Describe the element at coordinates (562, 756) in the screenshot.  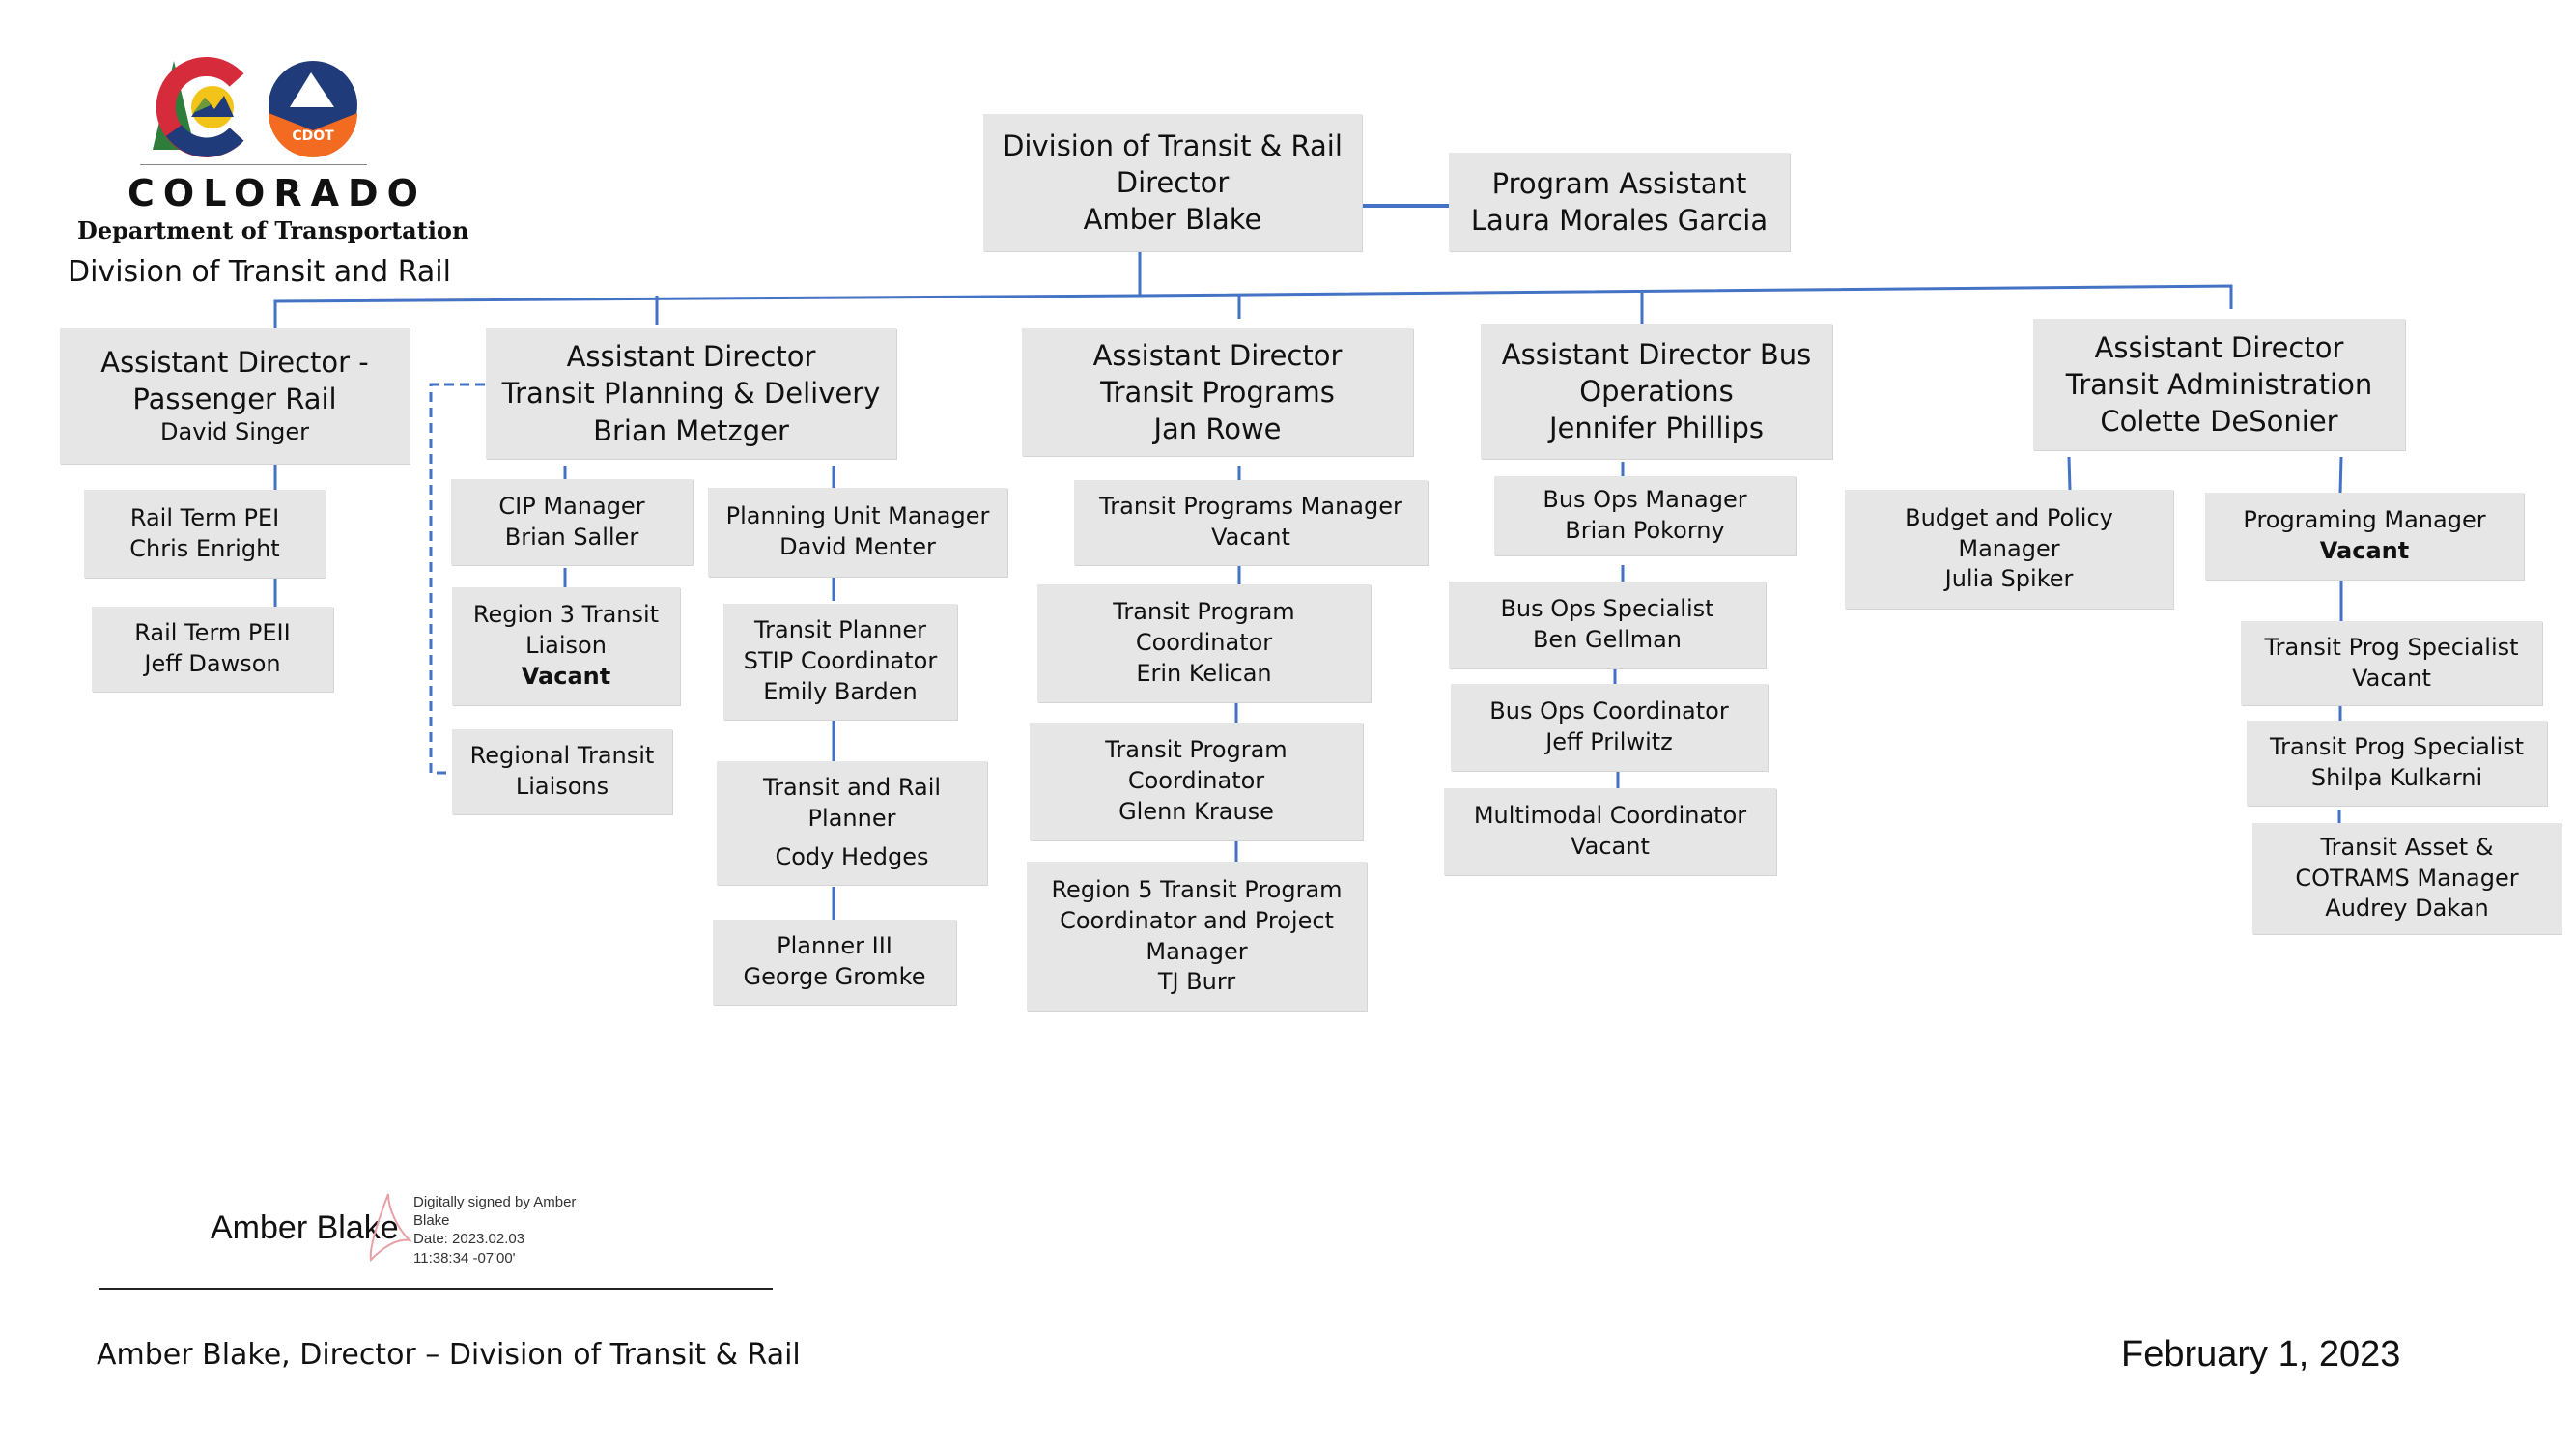
I see `box-line: Regional Transit` at that location.